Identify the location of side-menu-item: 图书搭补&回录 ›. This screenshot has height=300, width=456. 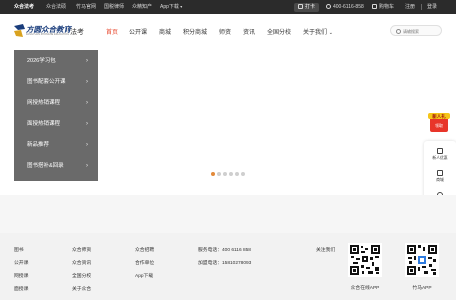
(56, 166).